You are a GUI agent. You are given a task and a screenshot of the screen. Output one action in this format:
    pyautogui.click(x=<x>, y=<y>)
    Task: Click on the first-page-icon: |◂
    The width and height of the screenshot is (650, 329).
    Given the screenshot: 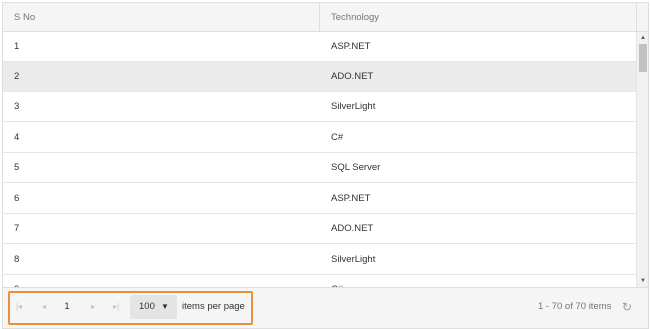 What is the action you would take?
    pyautogui.click(x=19, y=307)
    